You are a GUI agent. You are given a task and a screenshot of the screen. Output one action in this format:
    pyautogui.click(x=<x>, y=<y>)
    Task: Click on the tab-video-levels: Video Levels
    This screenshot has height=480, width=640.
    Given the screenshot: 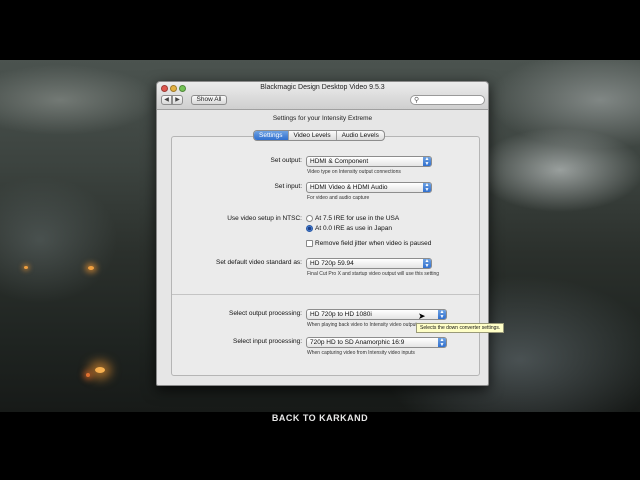 What is the action you would take?
    pyautogui.click(x=313, y=135)
    